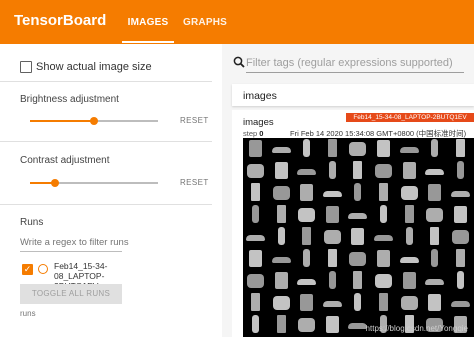 The width and height of the screenshot is (474, 337). Describe the element at coordinates (65, 160) in the screenshot. I see `contrast-label: Contrast adjustment` at that location.